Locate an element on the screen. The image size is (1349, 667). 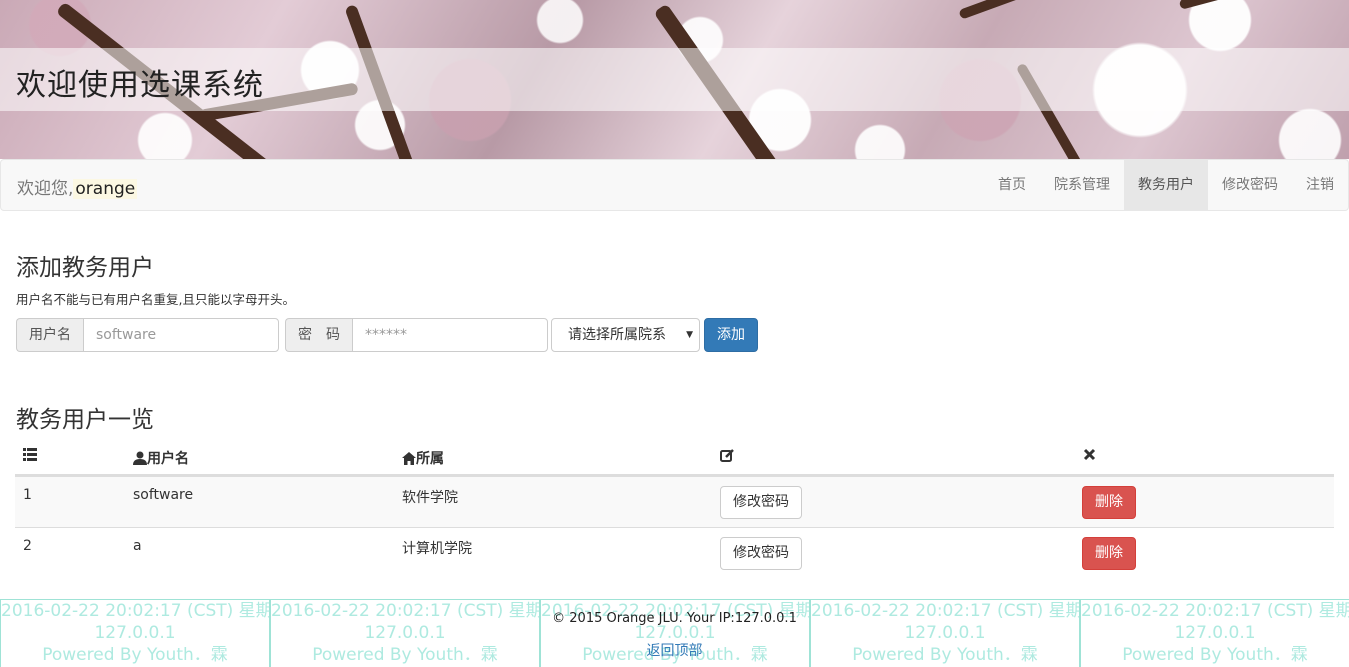
column-username: 用户名 is located at coordinates (161, 458).